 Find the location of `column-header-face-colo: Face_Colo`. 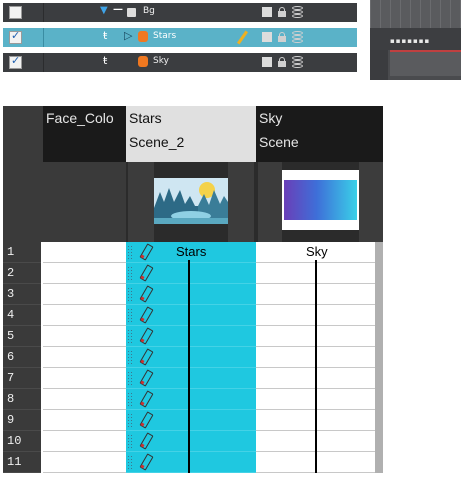

column-header-face-colo: Face_Colo is located at coordinates (84, 134).